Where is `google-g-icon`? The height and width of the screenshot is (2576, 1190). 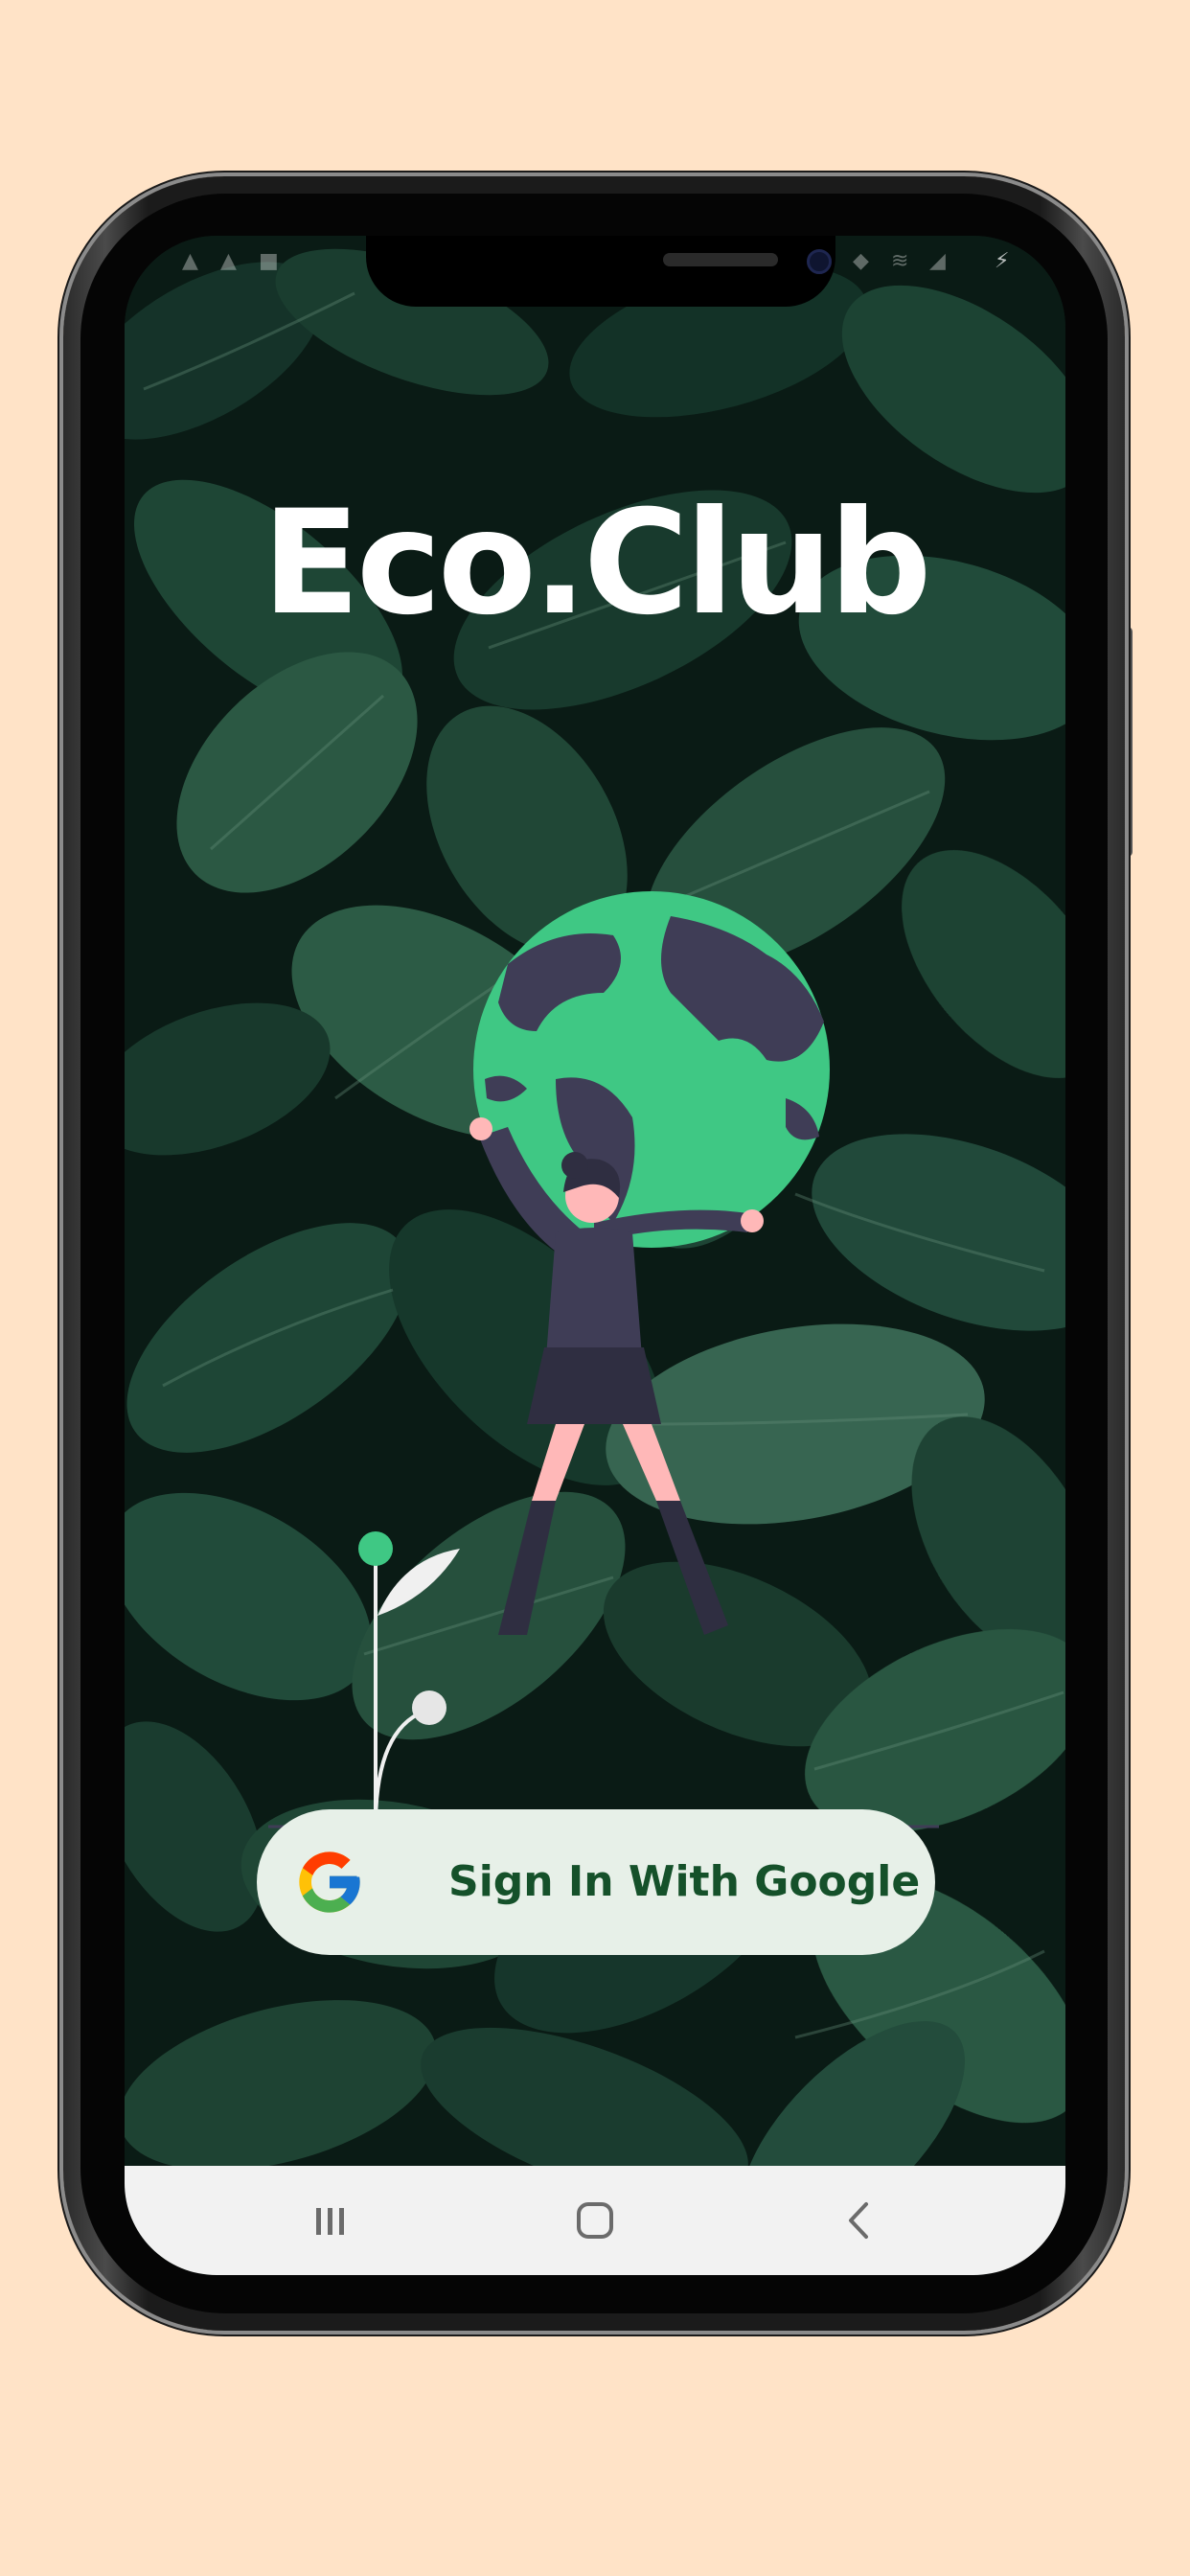 google-g-icon is located at coordinates (329, 1882).